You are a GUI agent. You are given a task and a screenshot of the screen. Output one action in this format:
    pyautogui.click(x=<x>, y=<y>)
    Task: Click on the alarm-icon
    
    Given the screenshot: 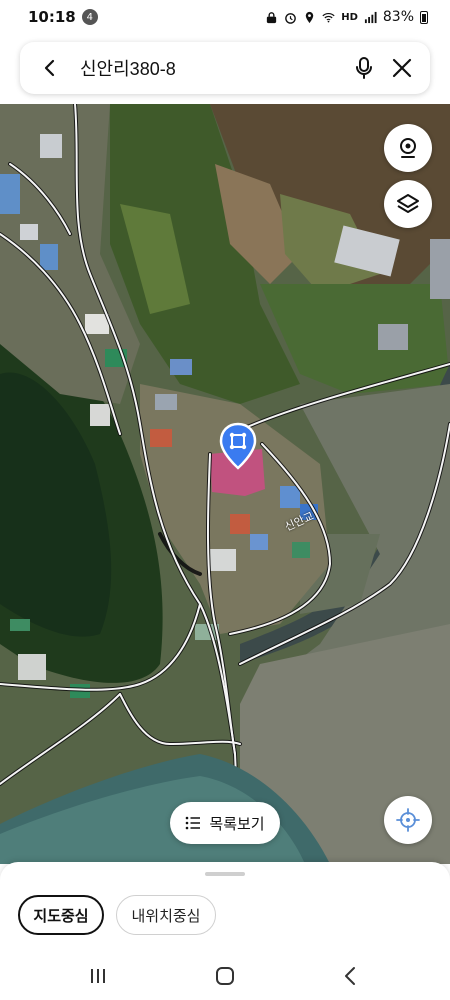 What is the action you would take?
    pyautogui.click(x=291, y=18)
    